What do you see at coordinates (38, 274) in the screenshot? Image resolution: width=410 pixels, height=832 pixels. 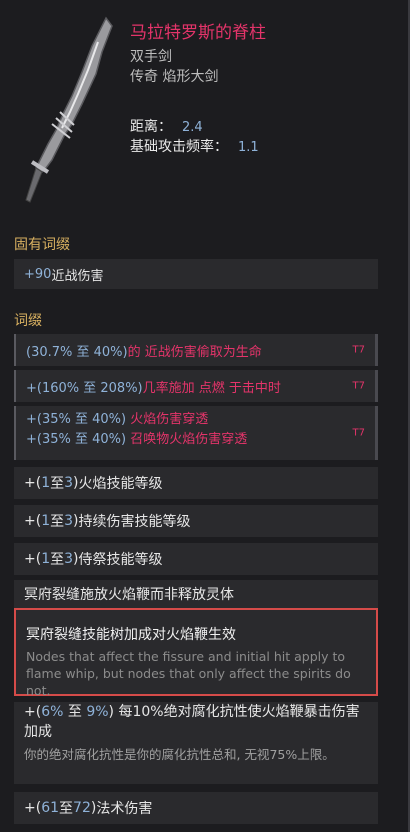 I see `implicit-value: +90` at bounding box center [38, 274].